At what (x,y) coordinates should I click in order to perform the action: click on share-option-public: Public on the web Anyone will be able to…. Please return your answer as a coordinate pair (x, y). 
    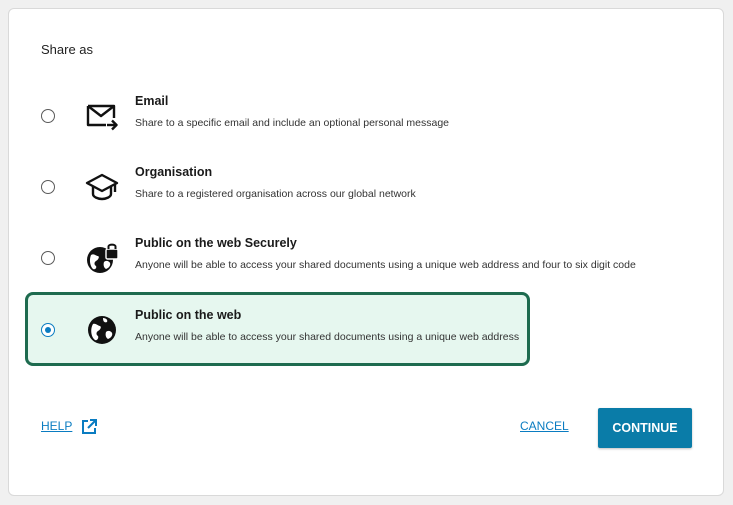
    Looking at the image, I should click on (277, 329).